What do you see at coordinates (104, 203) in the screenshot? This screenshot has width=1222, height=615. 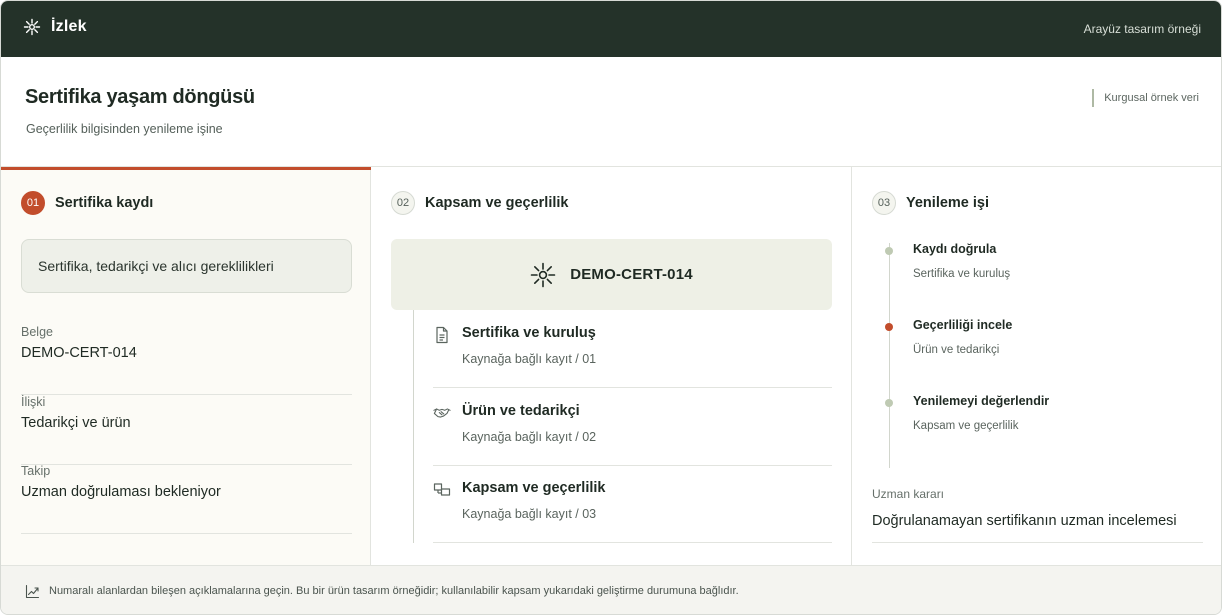 I see `step-title: Sertifika kaydı` at bounding box center [104, 203].